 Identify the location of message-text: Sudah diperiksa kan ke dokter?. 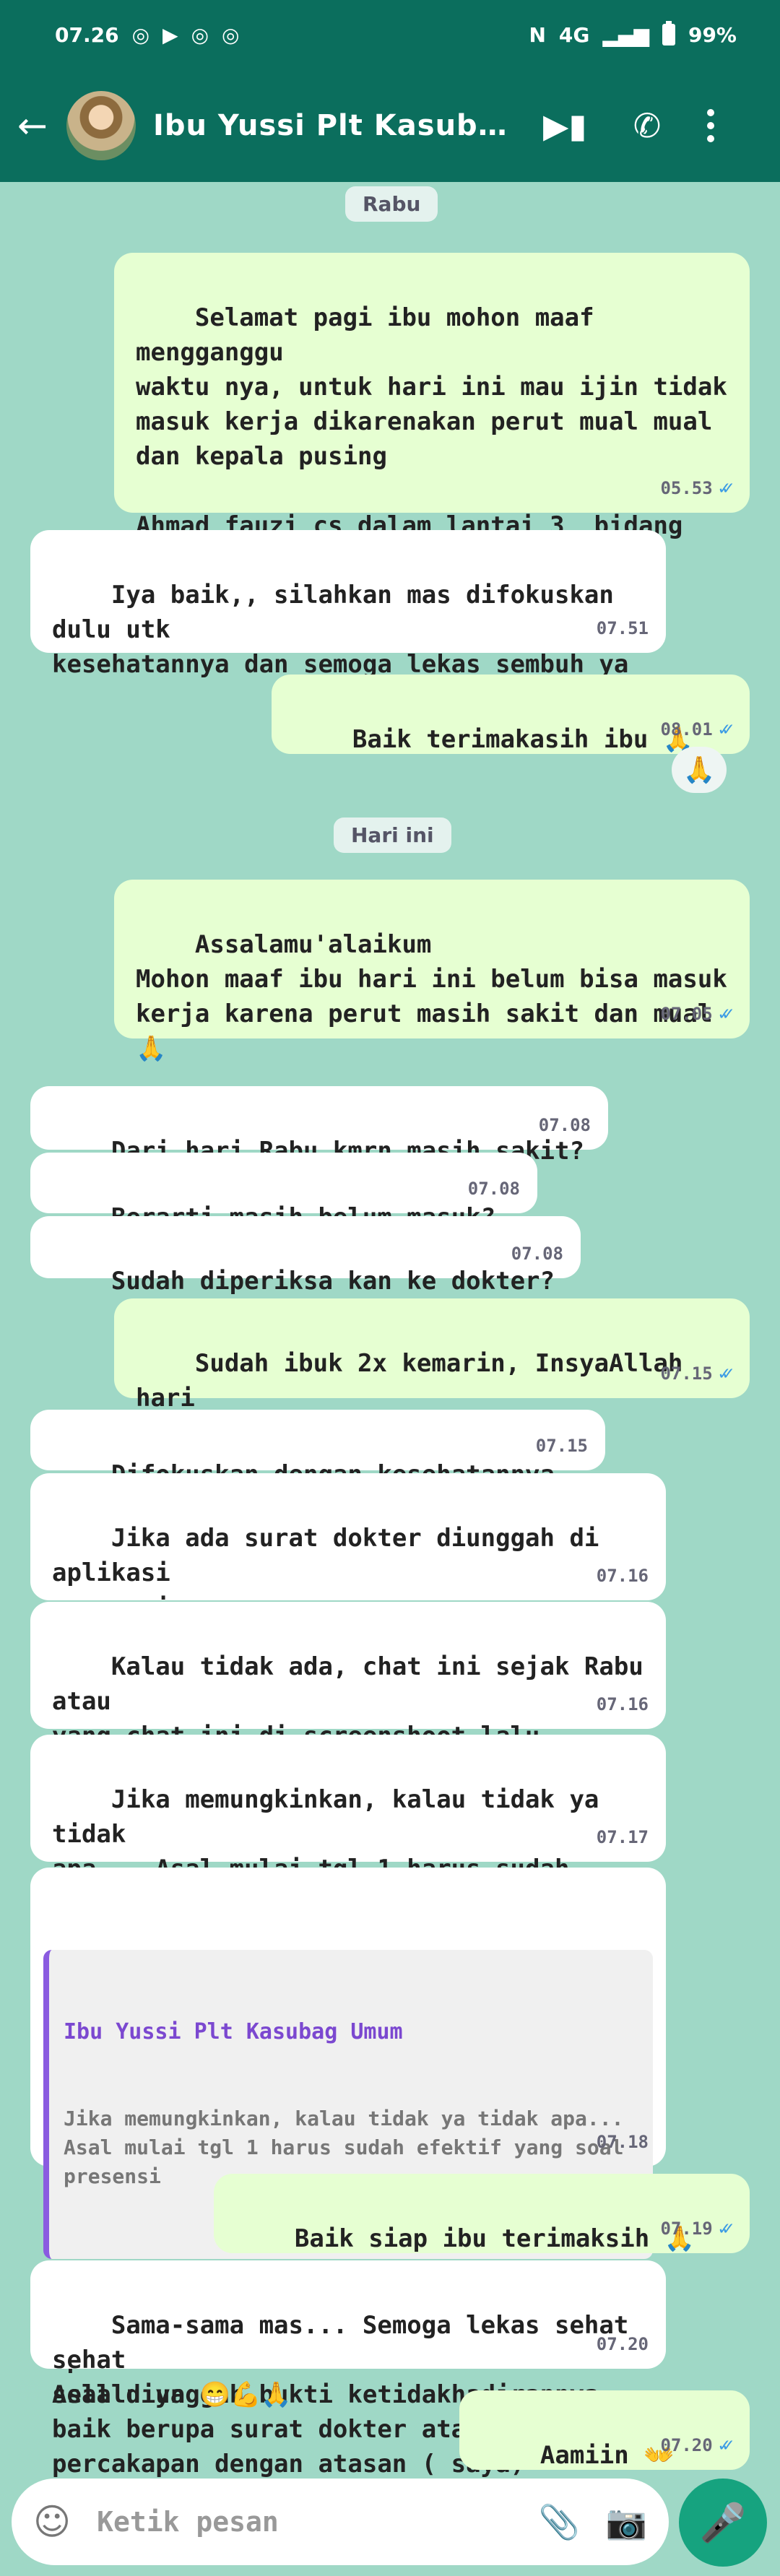
(332, 1281).